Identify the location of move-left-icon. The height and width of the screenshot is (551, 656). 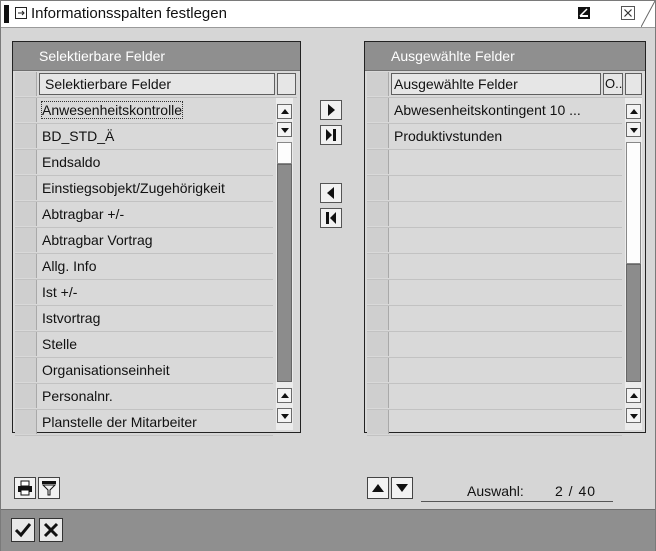
(331, 193).